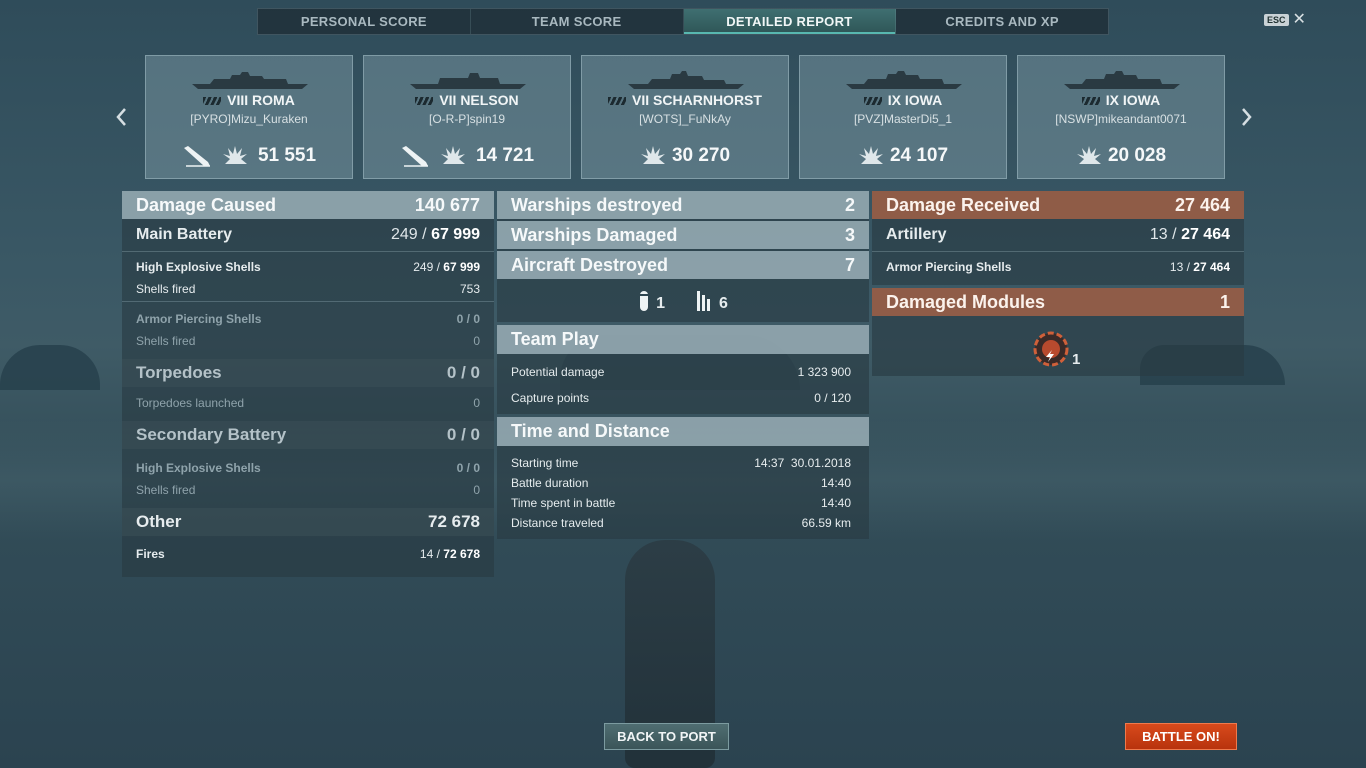 The height and width of the screenshot is (768, 1366). I want to click on battle-on-button: BATTLE ON!, so click(1181, 736).